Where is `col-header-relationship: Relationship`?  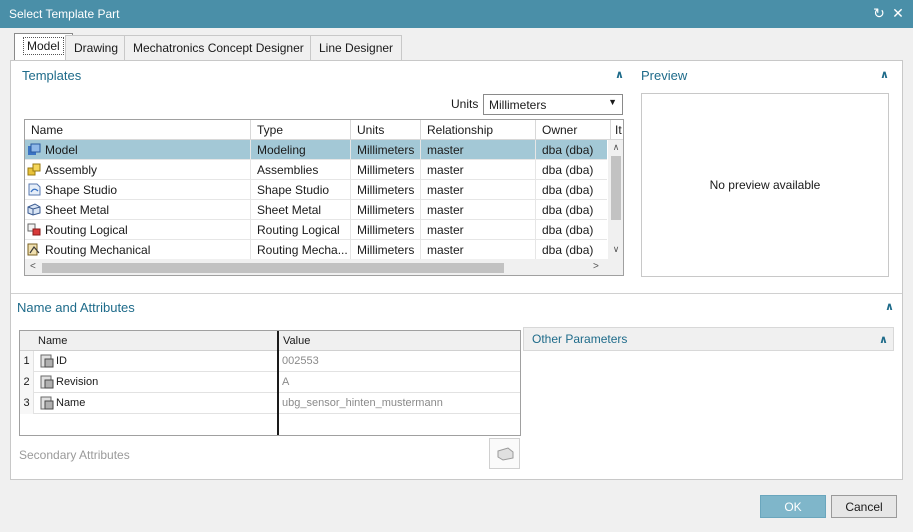
col-header-relationship: Relationship is located at coordinates (478, 130).